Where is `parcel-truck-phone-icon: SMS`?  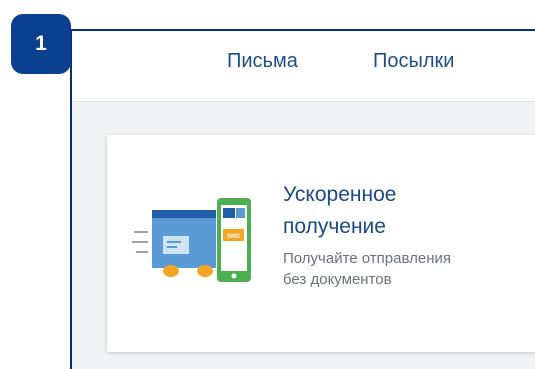 parcel-truck-phone-icon: SMS is located at coordinates (191, 240).